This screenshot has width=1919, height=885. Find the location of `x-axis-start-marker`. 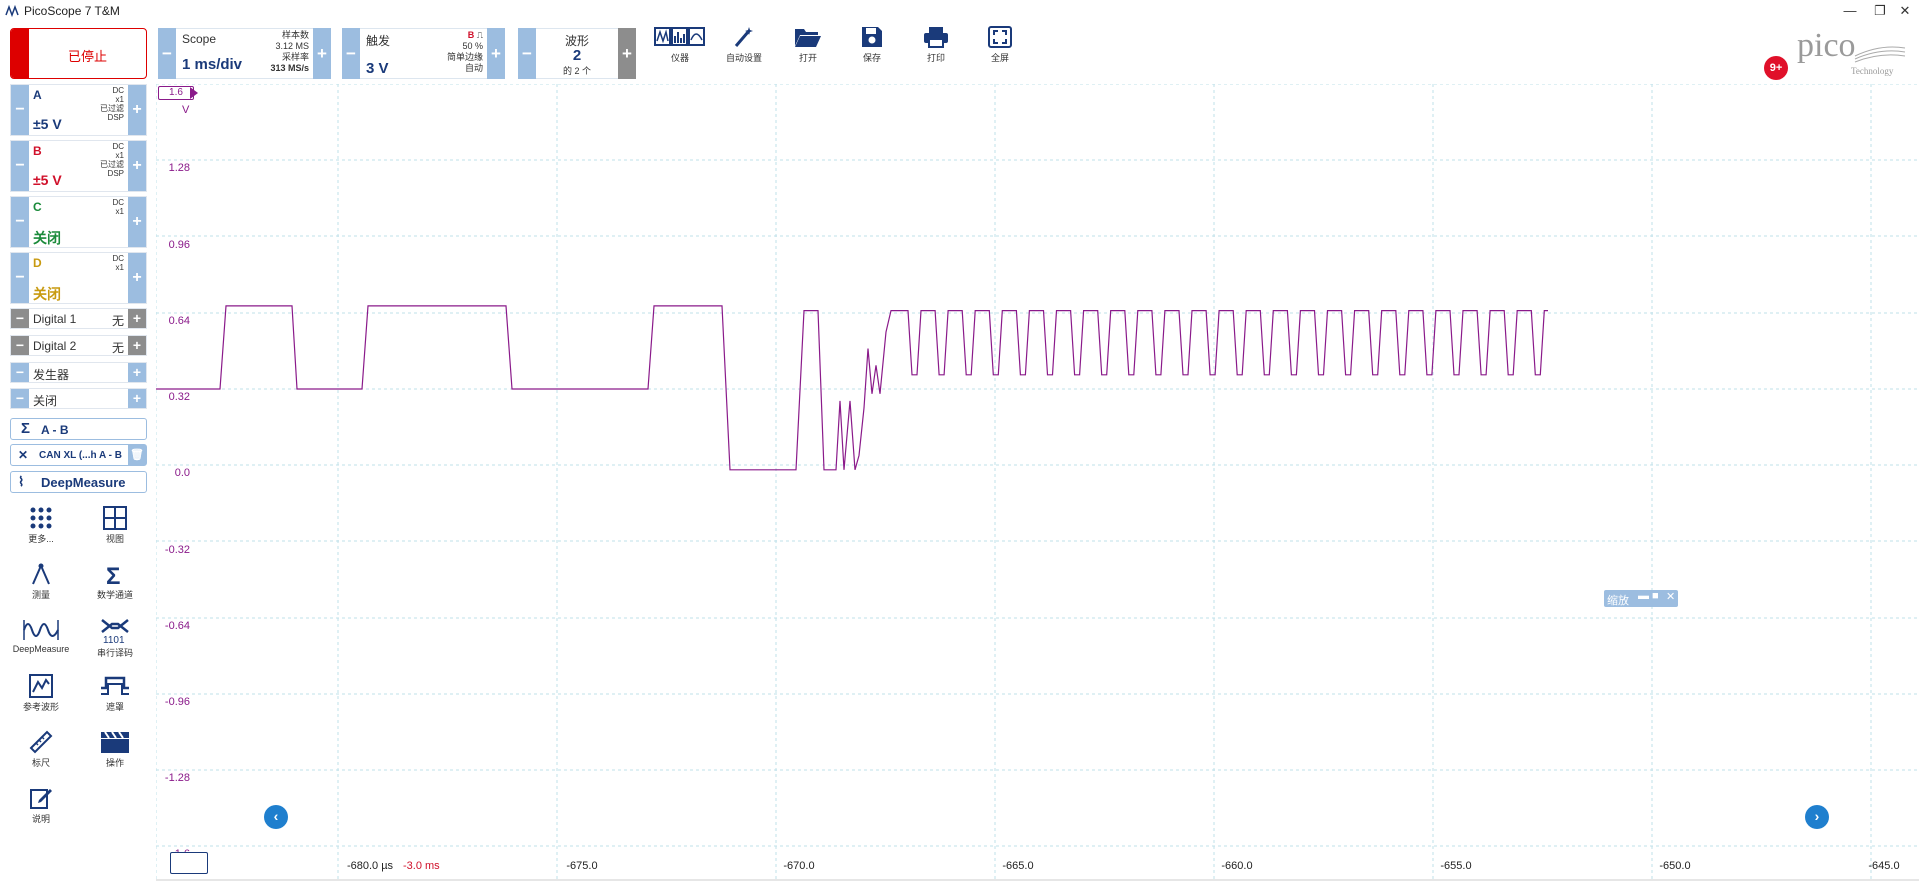

x-axis-start-marker is located at coordinates (189, 863).